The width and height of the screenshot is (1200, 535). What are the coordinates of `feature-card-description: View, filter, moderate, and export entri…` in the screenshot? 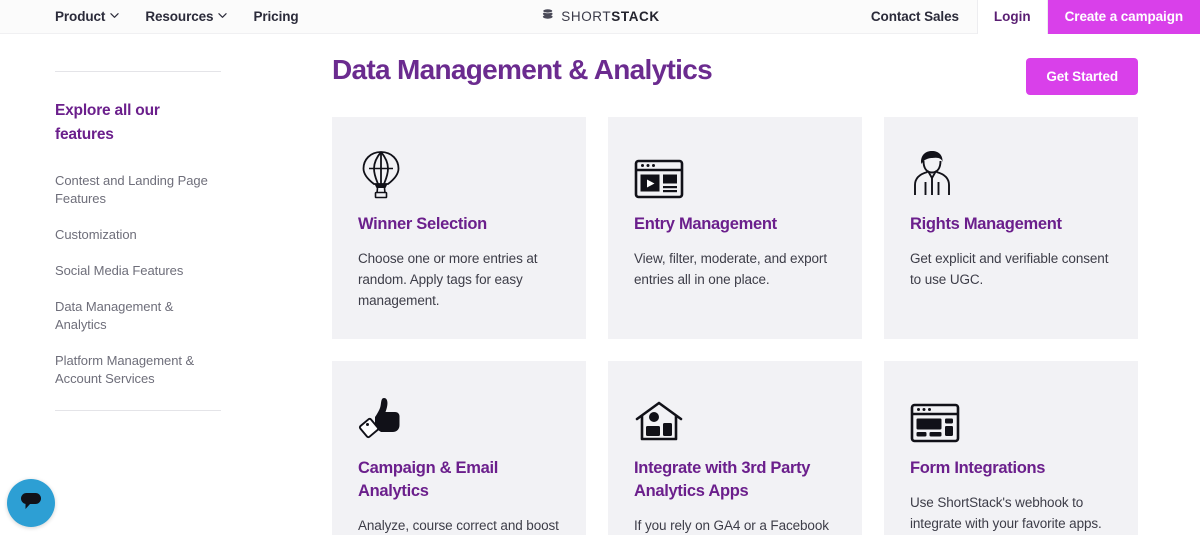 It's located at (730, 269).